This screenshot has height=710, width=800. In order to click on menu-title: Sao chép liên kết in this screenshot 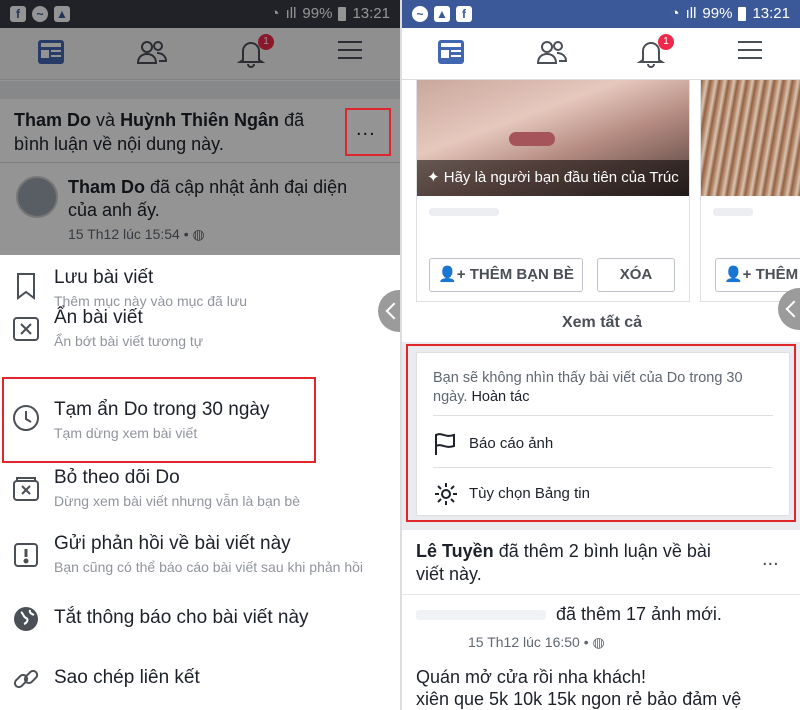, I will do `click(127, 677)`.